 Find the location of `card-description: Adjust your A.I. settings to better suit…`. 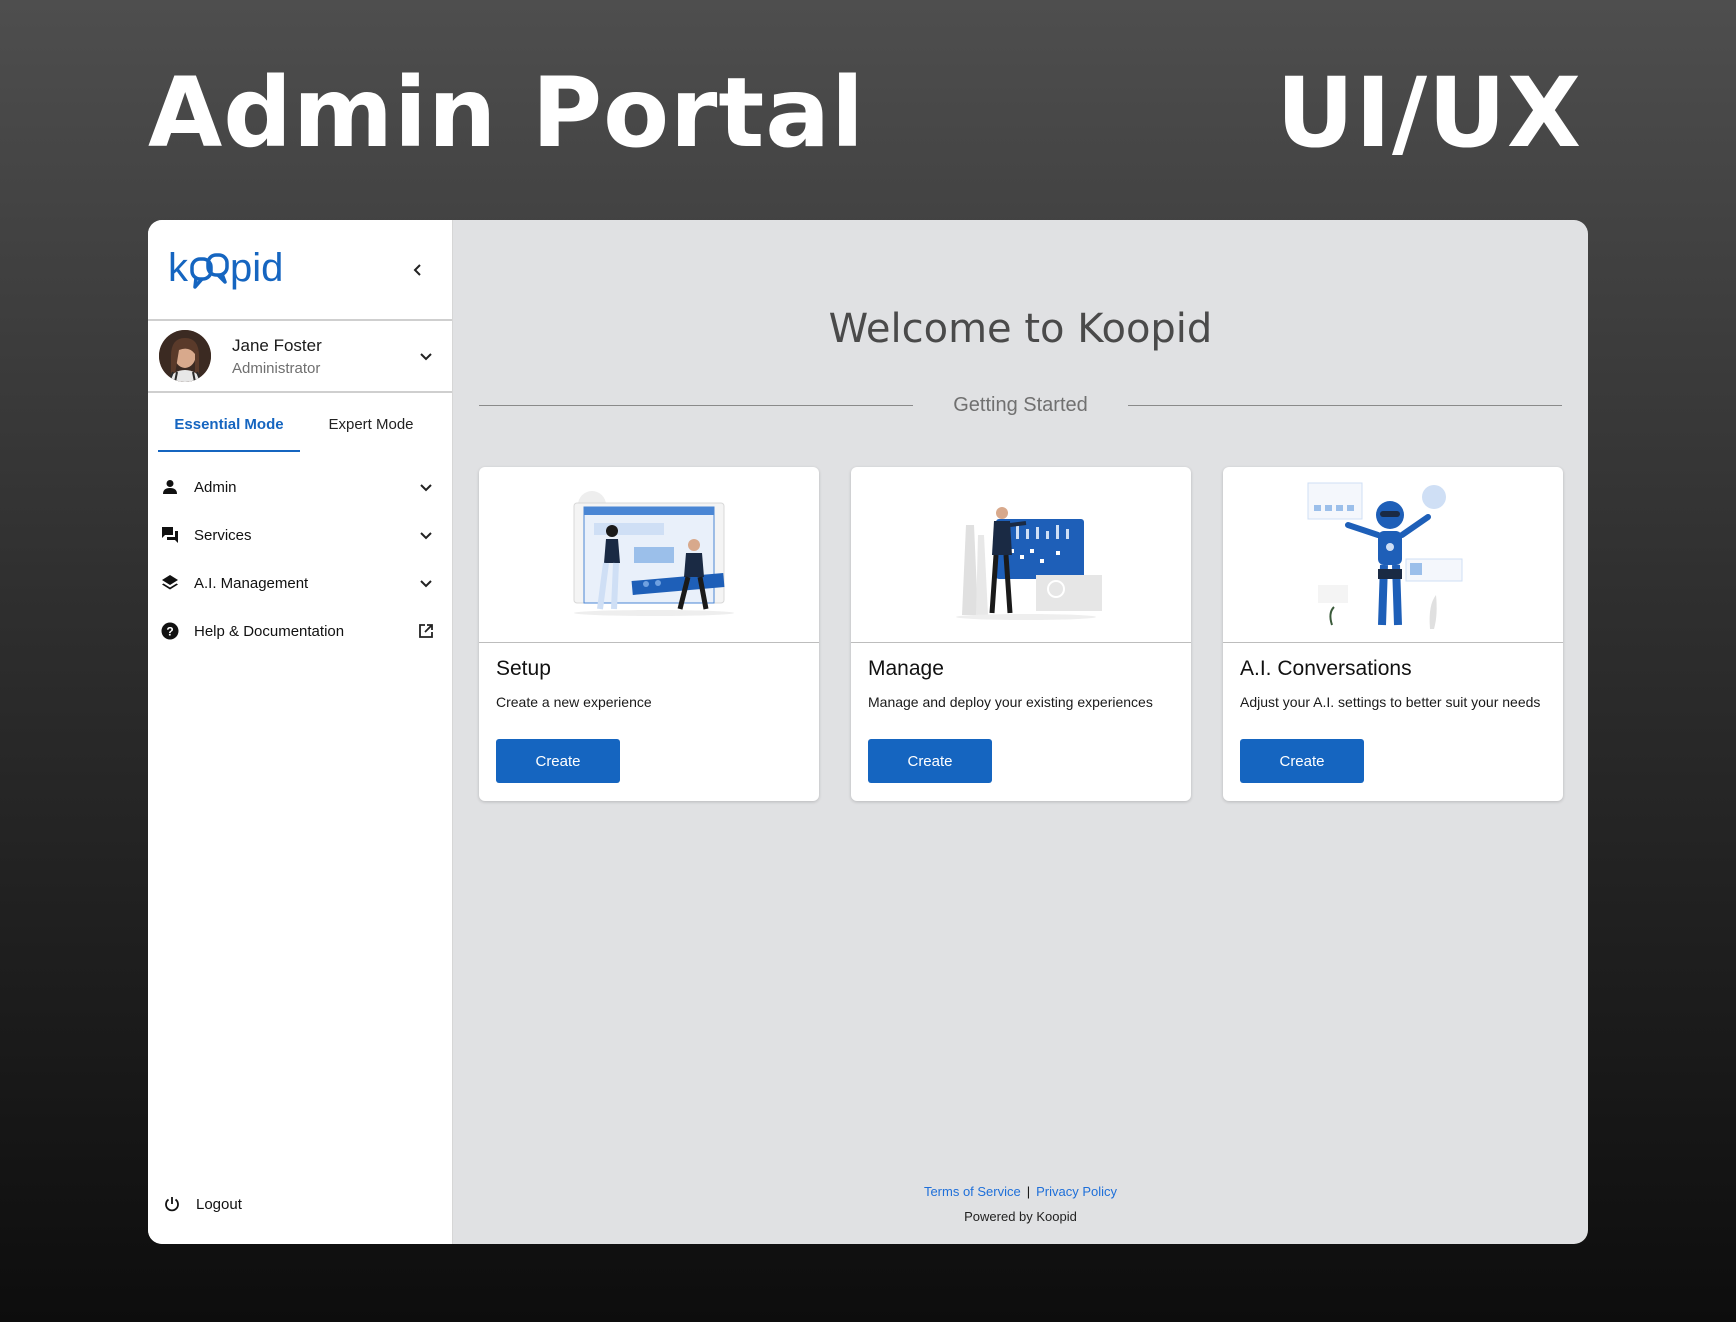

card-description: Adjust your A.I. settings to better suit… is located at coordinates (1390, 702).